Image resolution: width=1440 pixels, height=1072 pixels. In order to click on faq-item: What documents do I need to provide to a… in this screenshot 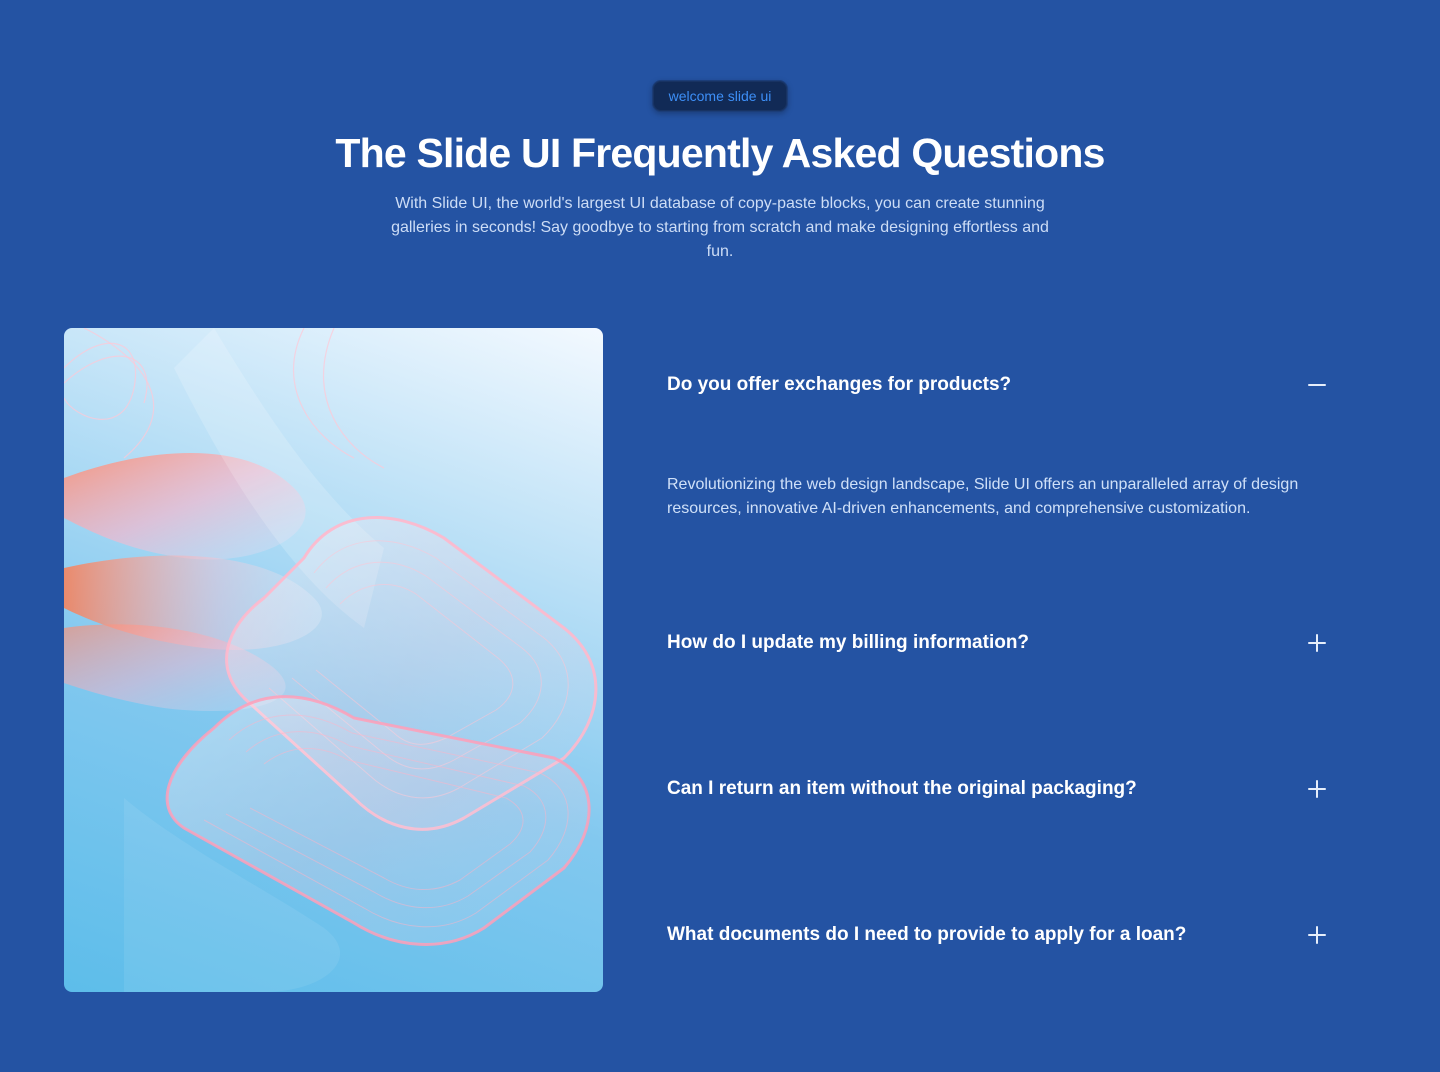, I will do `click(1003, 935)`.